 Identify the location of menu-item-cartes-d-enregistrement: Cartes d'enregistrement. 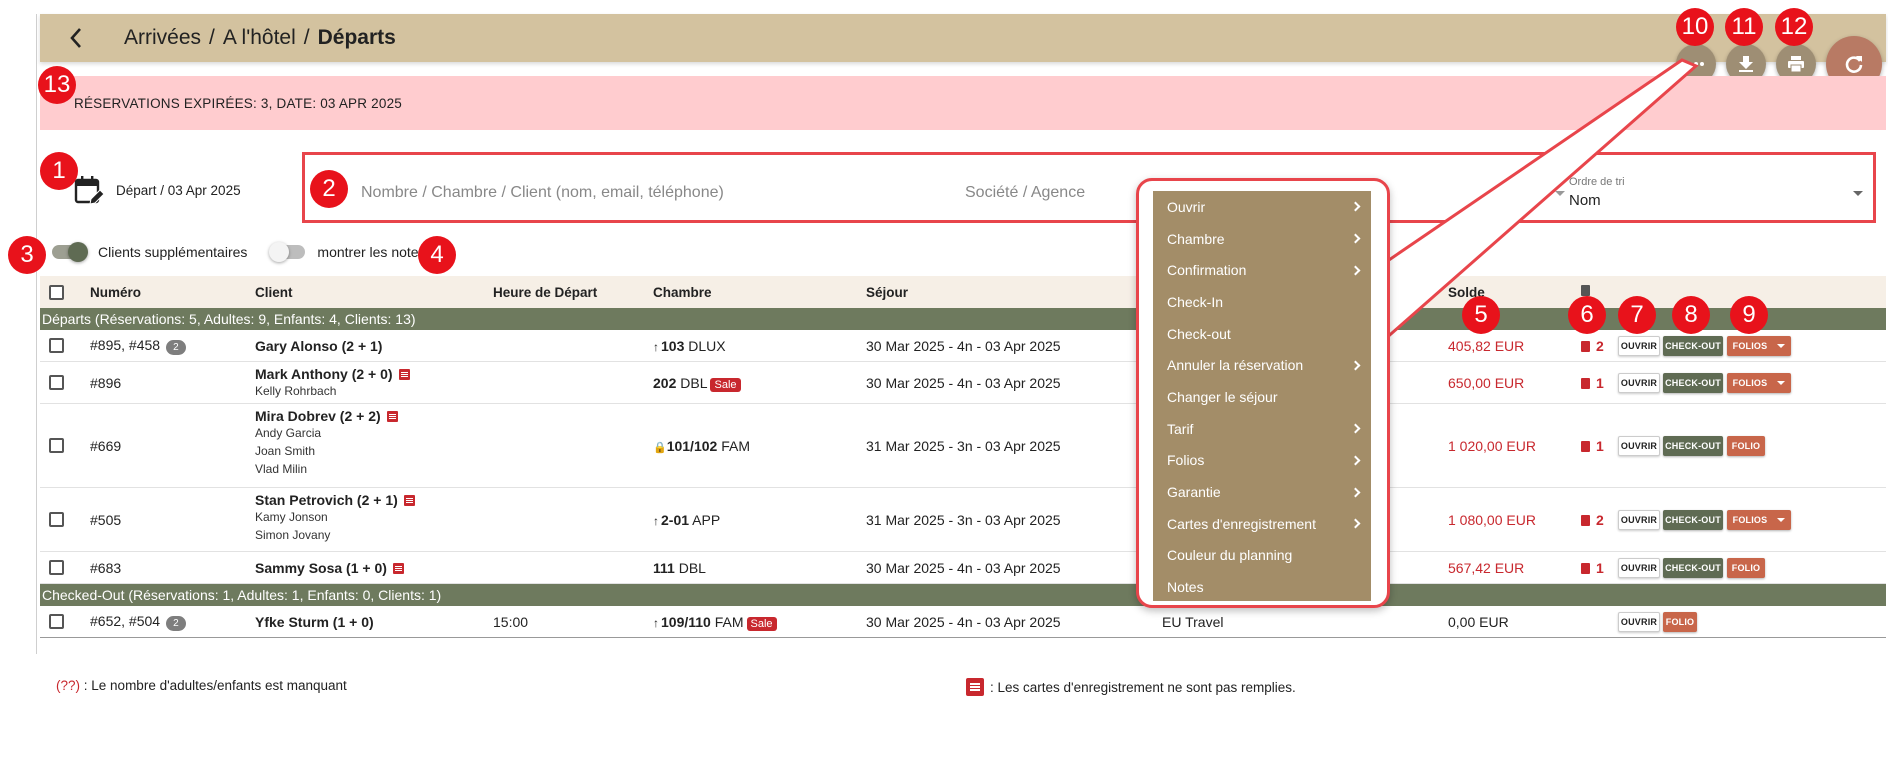
(1262, 524).